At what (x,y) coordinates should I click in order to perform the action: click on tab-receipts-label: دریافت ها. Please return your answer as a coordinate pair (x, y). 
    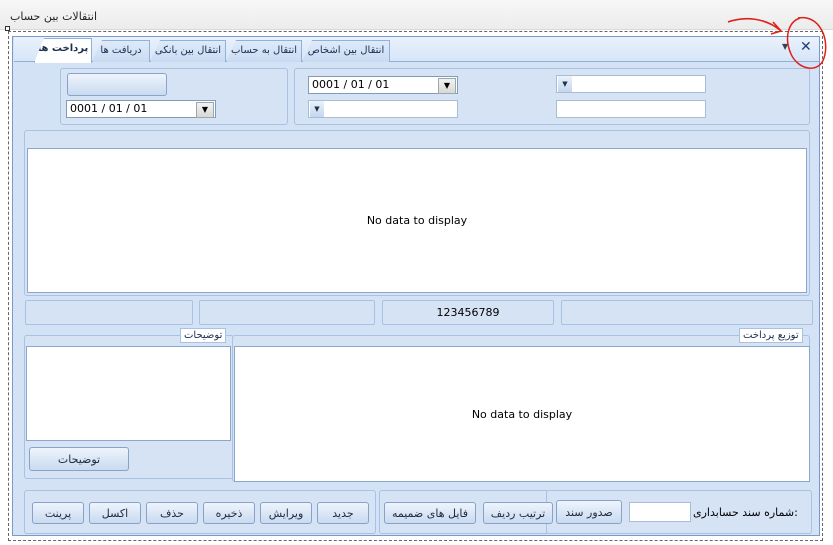
    Looking at the image, I should click on (121, 50).